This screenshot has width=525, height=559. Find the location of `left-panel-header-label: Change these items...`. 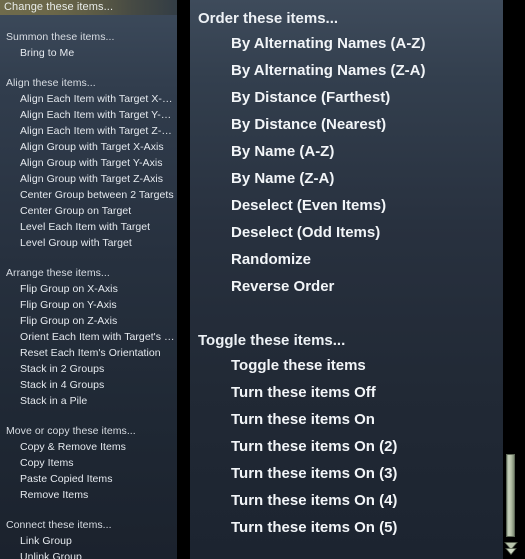

left-panel-header-label: Change these items... is located at coordinates (59, 7).